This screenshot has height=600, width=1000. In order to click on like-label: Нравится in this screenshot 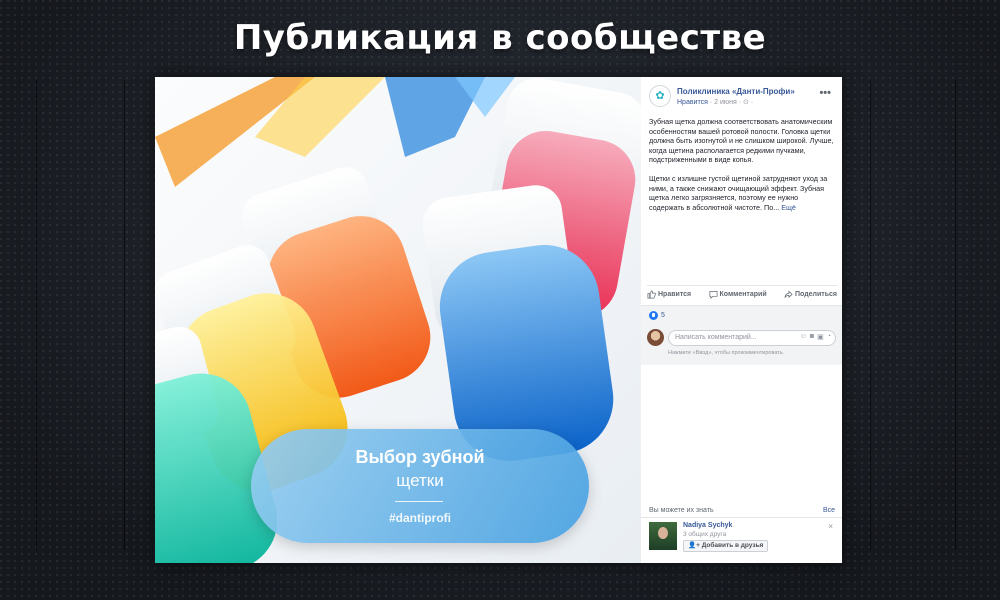, I will do `click(675, 294)`.